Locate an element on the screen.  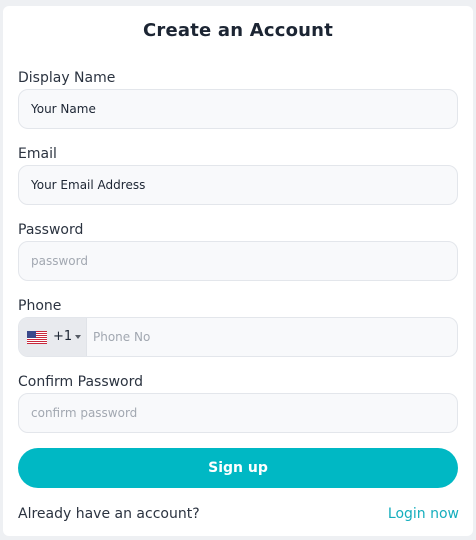
page-title: Create an Account is located at coordinates (238, 30).